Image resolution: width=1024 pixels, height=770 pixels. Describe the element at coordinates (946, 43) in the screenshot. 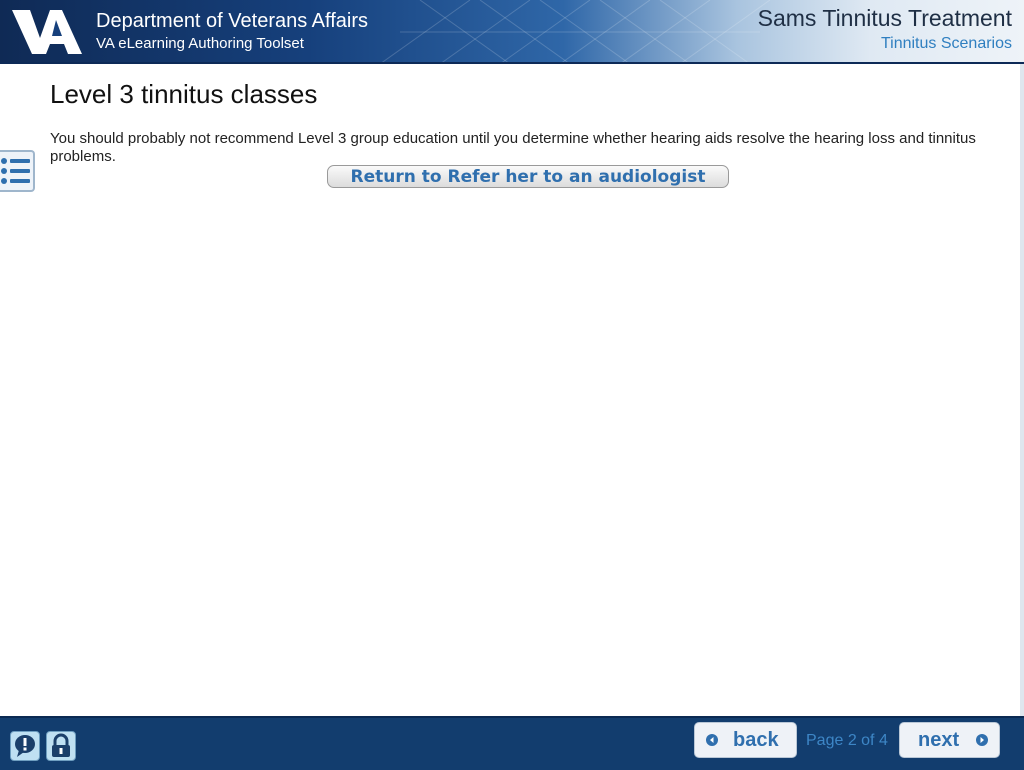

I see `course-subtitle: Tinnitus Scenarios` at that location.